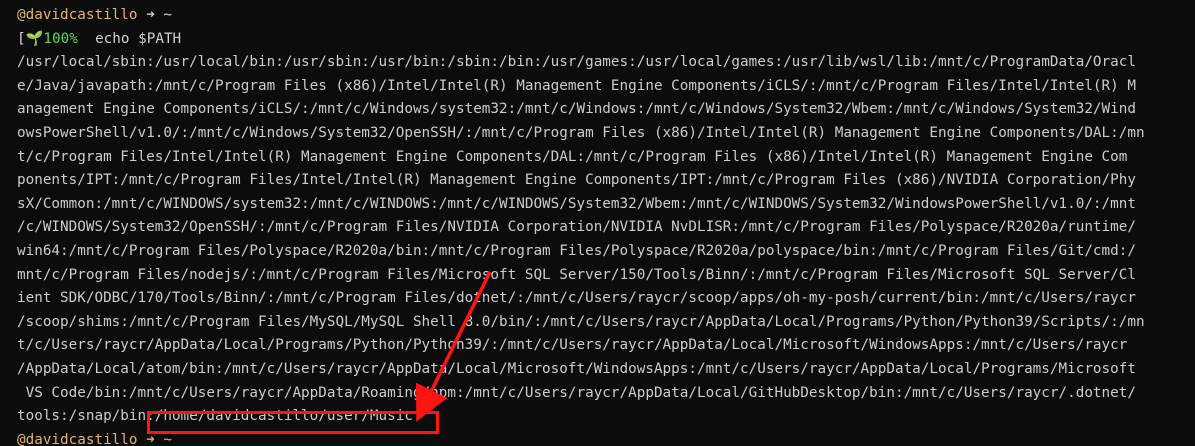  I want to click on prompt-arrow-icon: ➜, so click(150, 15).